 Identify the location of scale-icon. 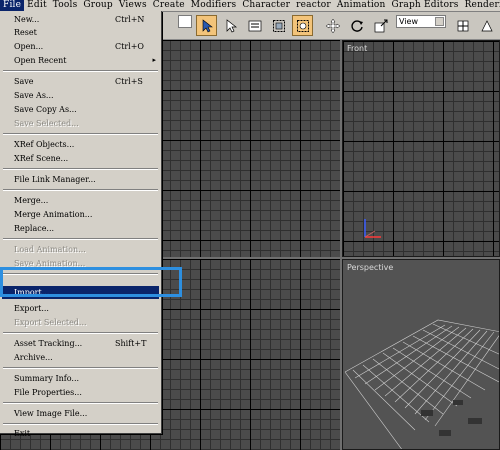
(380, 25).